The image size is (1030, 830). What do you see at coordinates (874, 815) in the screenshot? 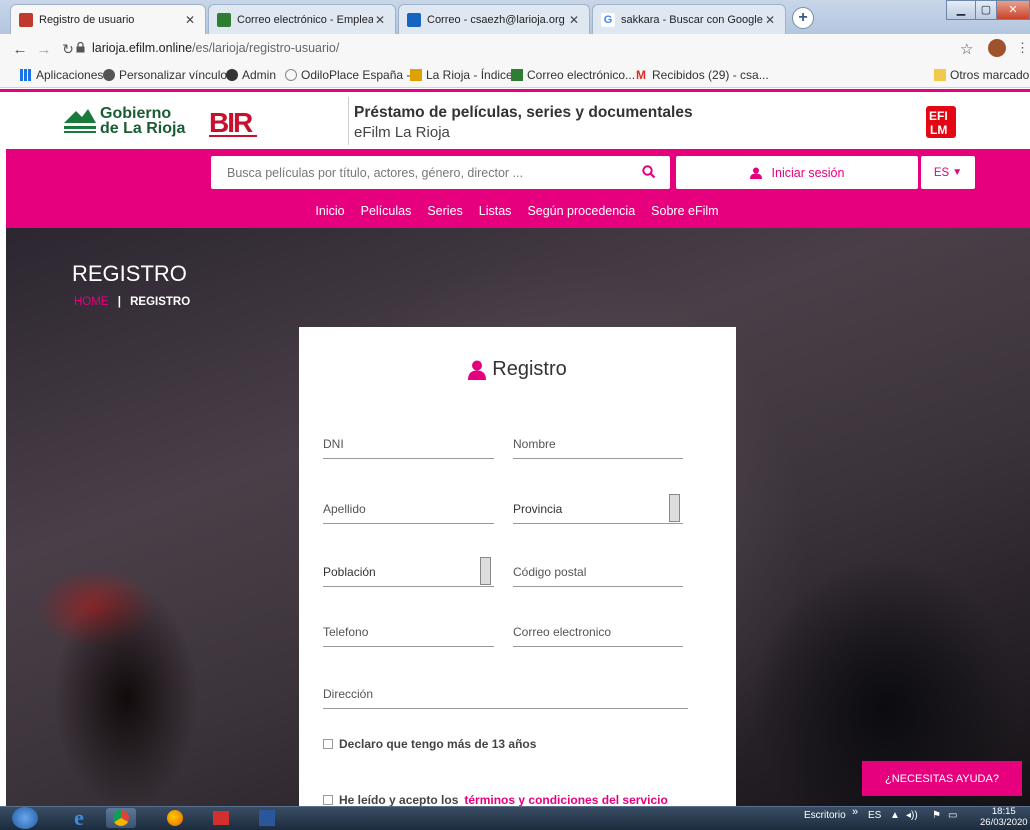
I see `tray-language: ES` at bounding box center [874, 815].